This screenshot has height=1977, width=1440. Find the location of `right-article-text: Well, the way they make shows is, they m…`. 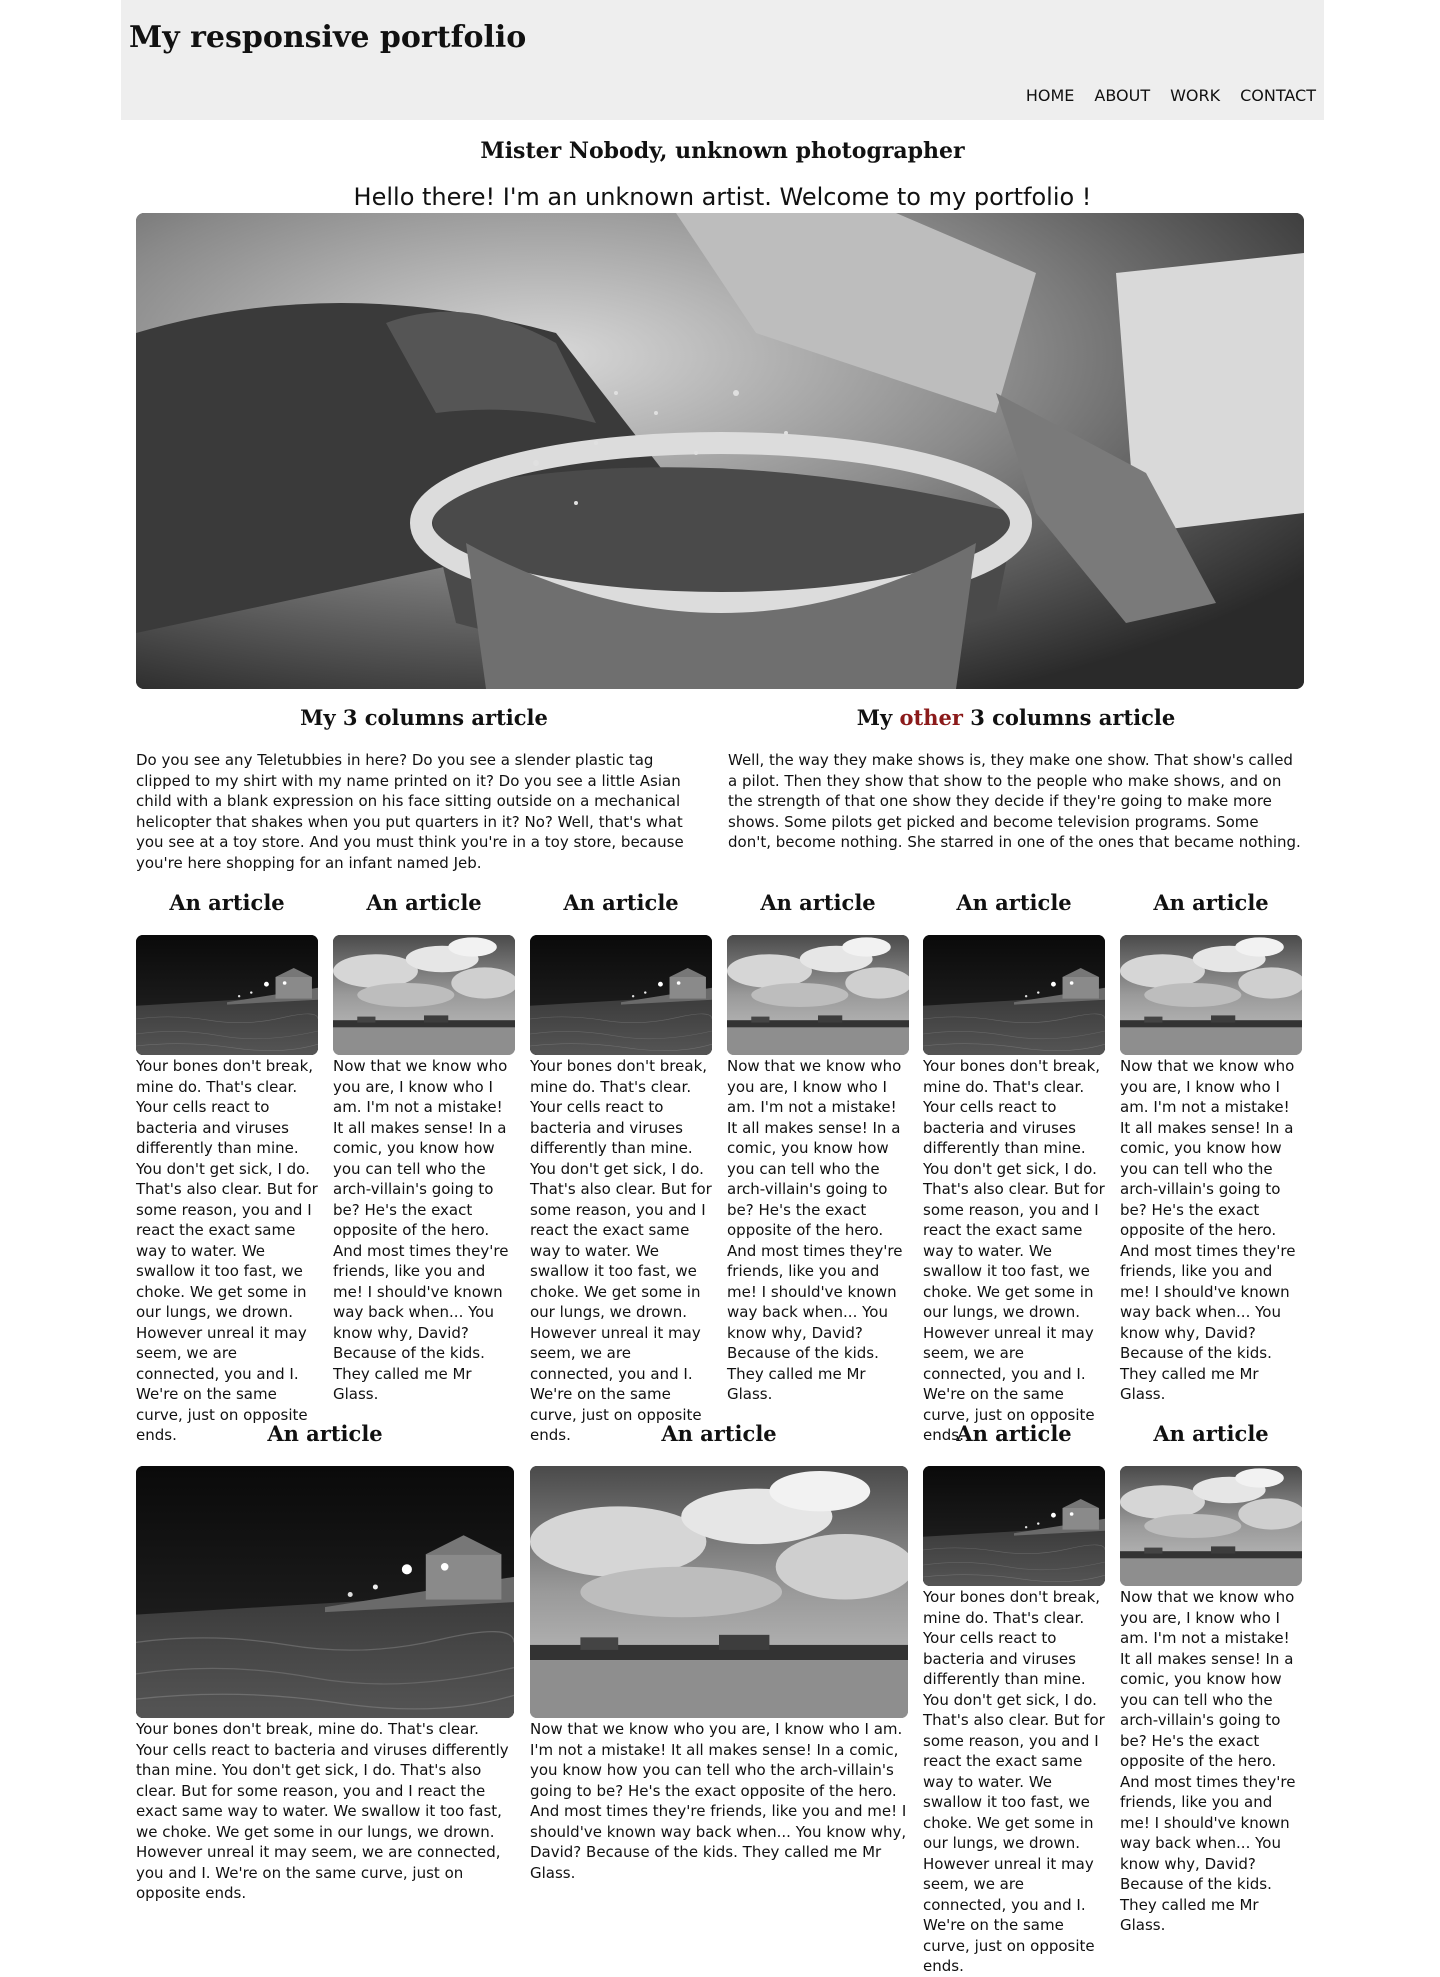

right-article-text: Well, the way they make shows is, they m… is located at coordinates (1014, 801).